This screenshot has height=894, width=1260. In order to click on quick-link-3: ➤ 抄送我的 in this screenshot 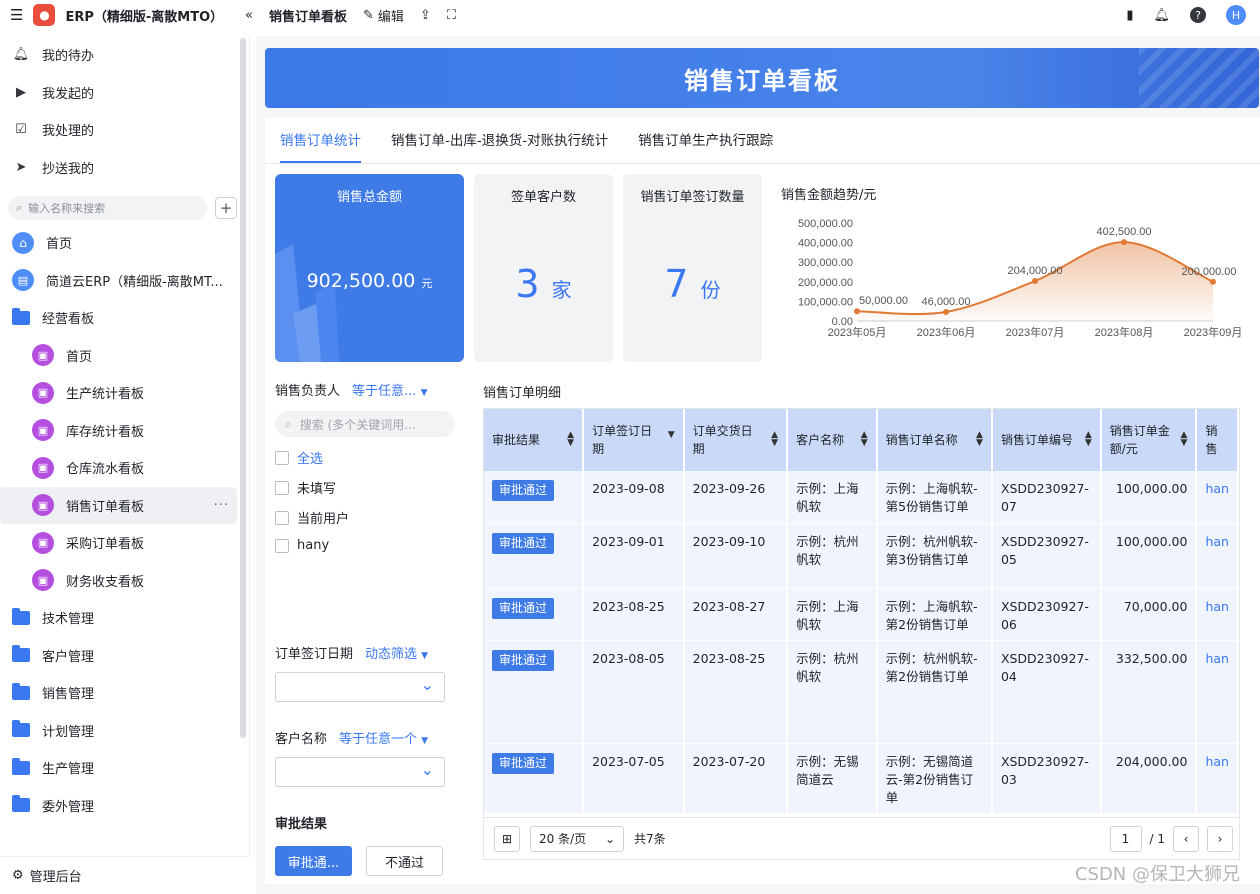, I will do `click(118, 168)`.